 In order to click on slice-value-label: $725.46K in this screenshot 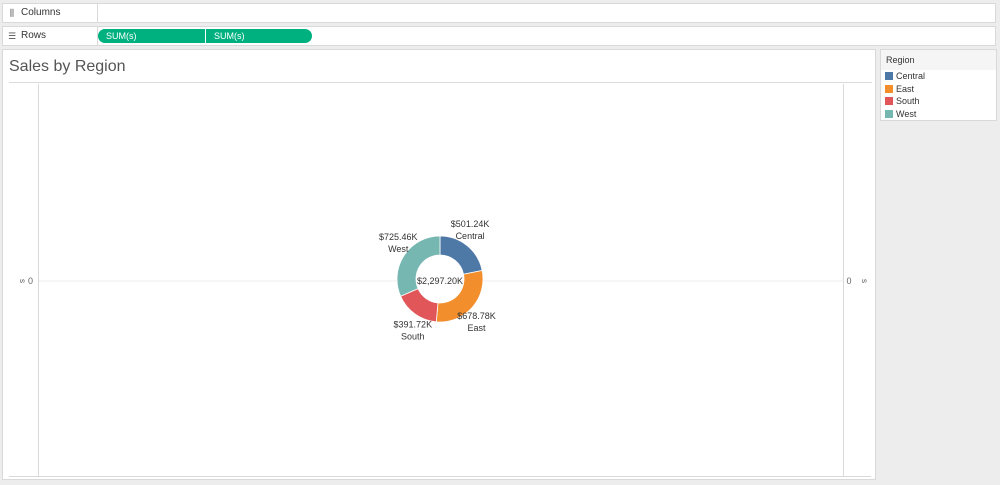, I will do `click(398, 237)`.